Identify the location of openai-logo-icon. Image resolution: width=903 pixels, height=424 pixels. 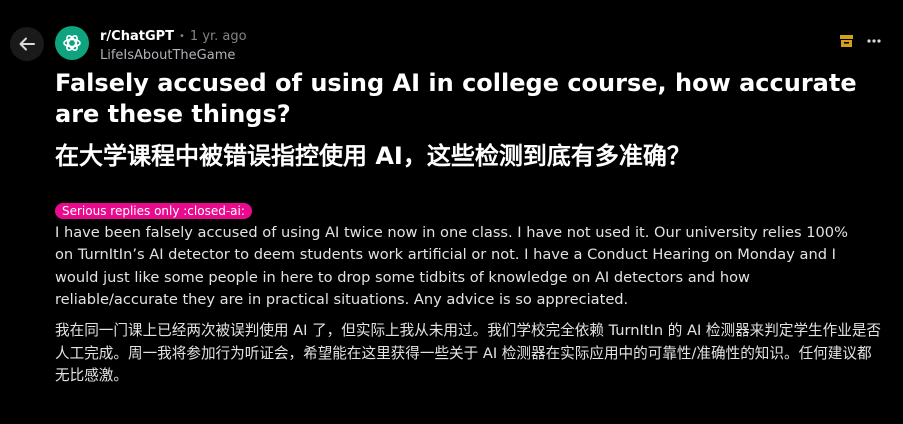
(72, 43).